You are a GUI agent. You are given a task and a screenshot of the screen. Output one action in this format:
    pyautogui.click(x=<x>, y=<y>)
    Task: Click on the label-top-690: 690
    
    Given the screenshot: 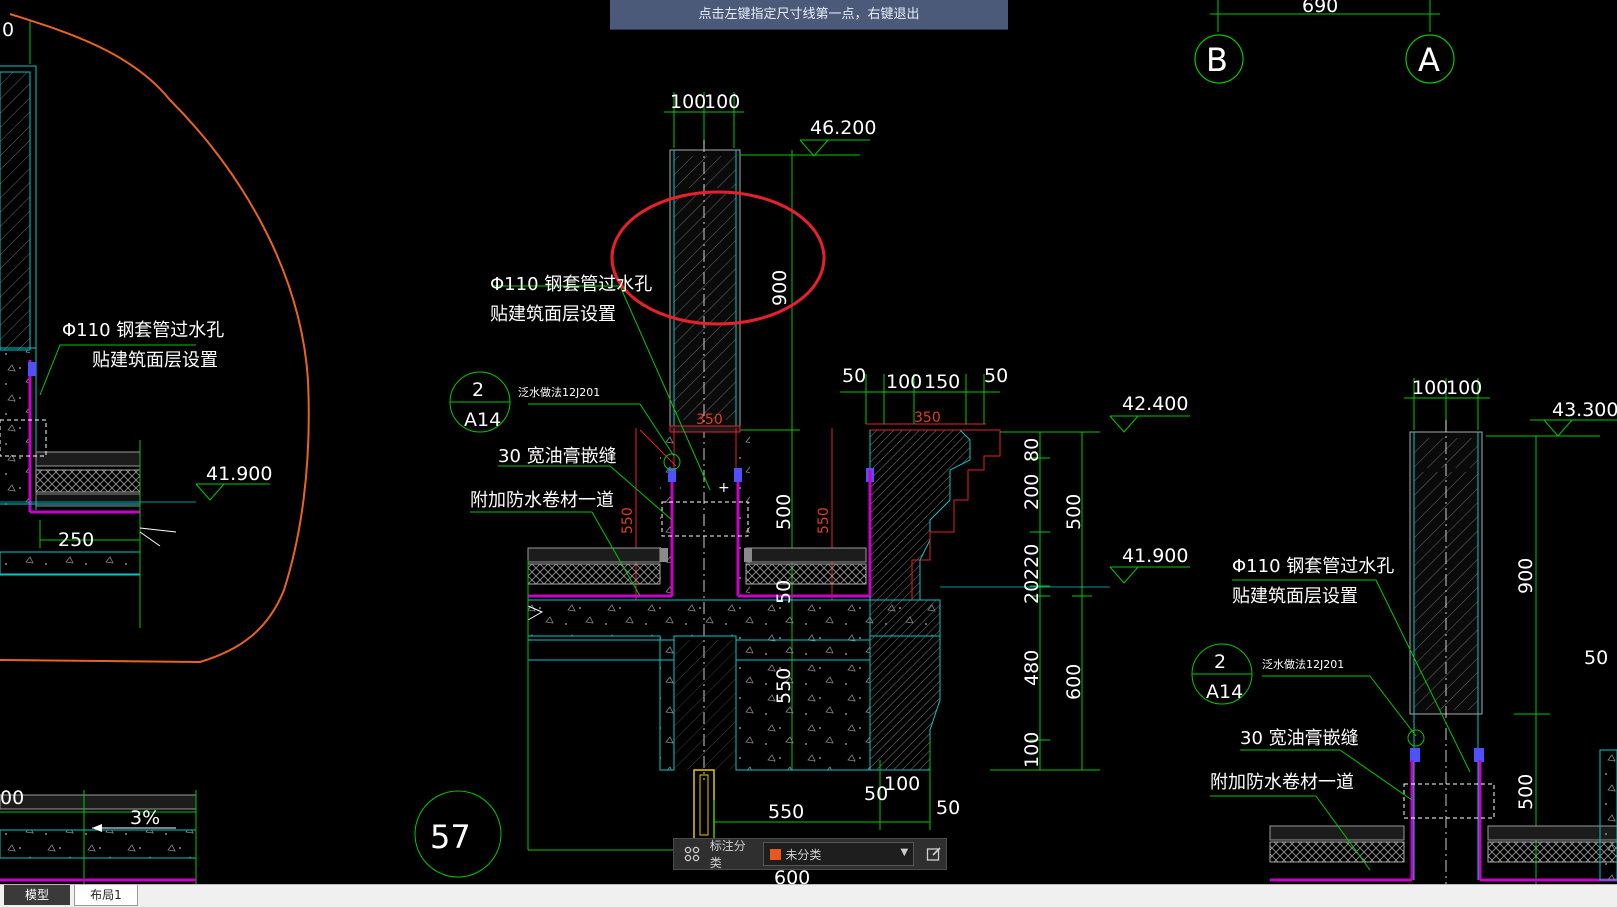 What is the action you would take?
    pyautogui.click(x=1320, y=8)
    